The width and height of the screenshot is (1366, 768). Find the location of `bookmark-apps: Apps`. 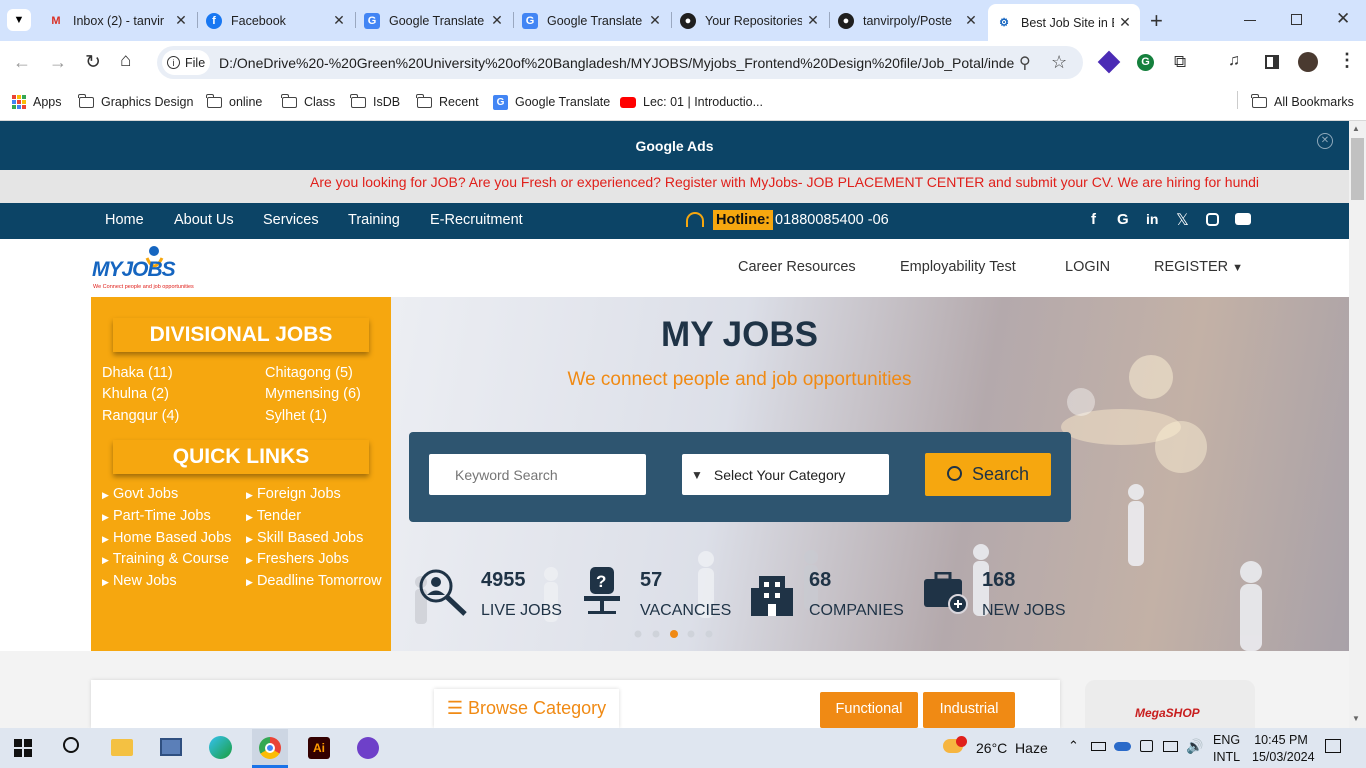

bookmark-apps: Apps is located at coordinates (37, 102).